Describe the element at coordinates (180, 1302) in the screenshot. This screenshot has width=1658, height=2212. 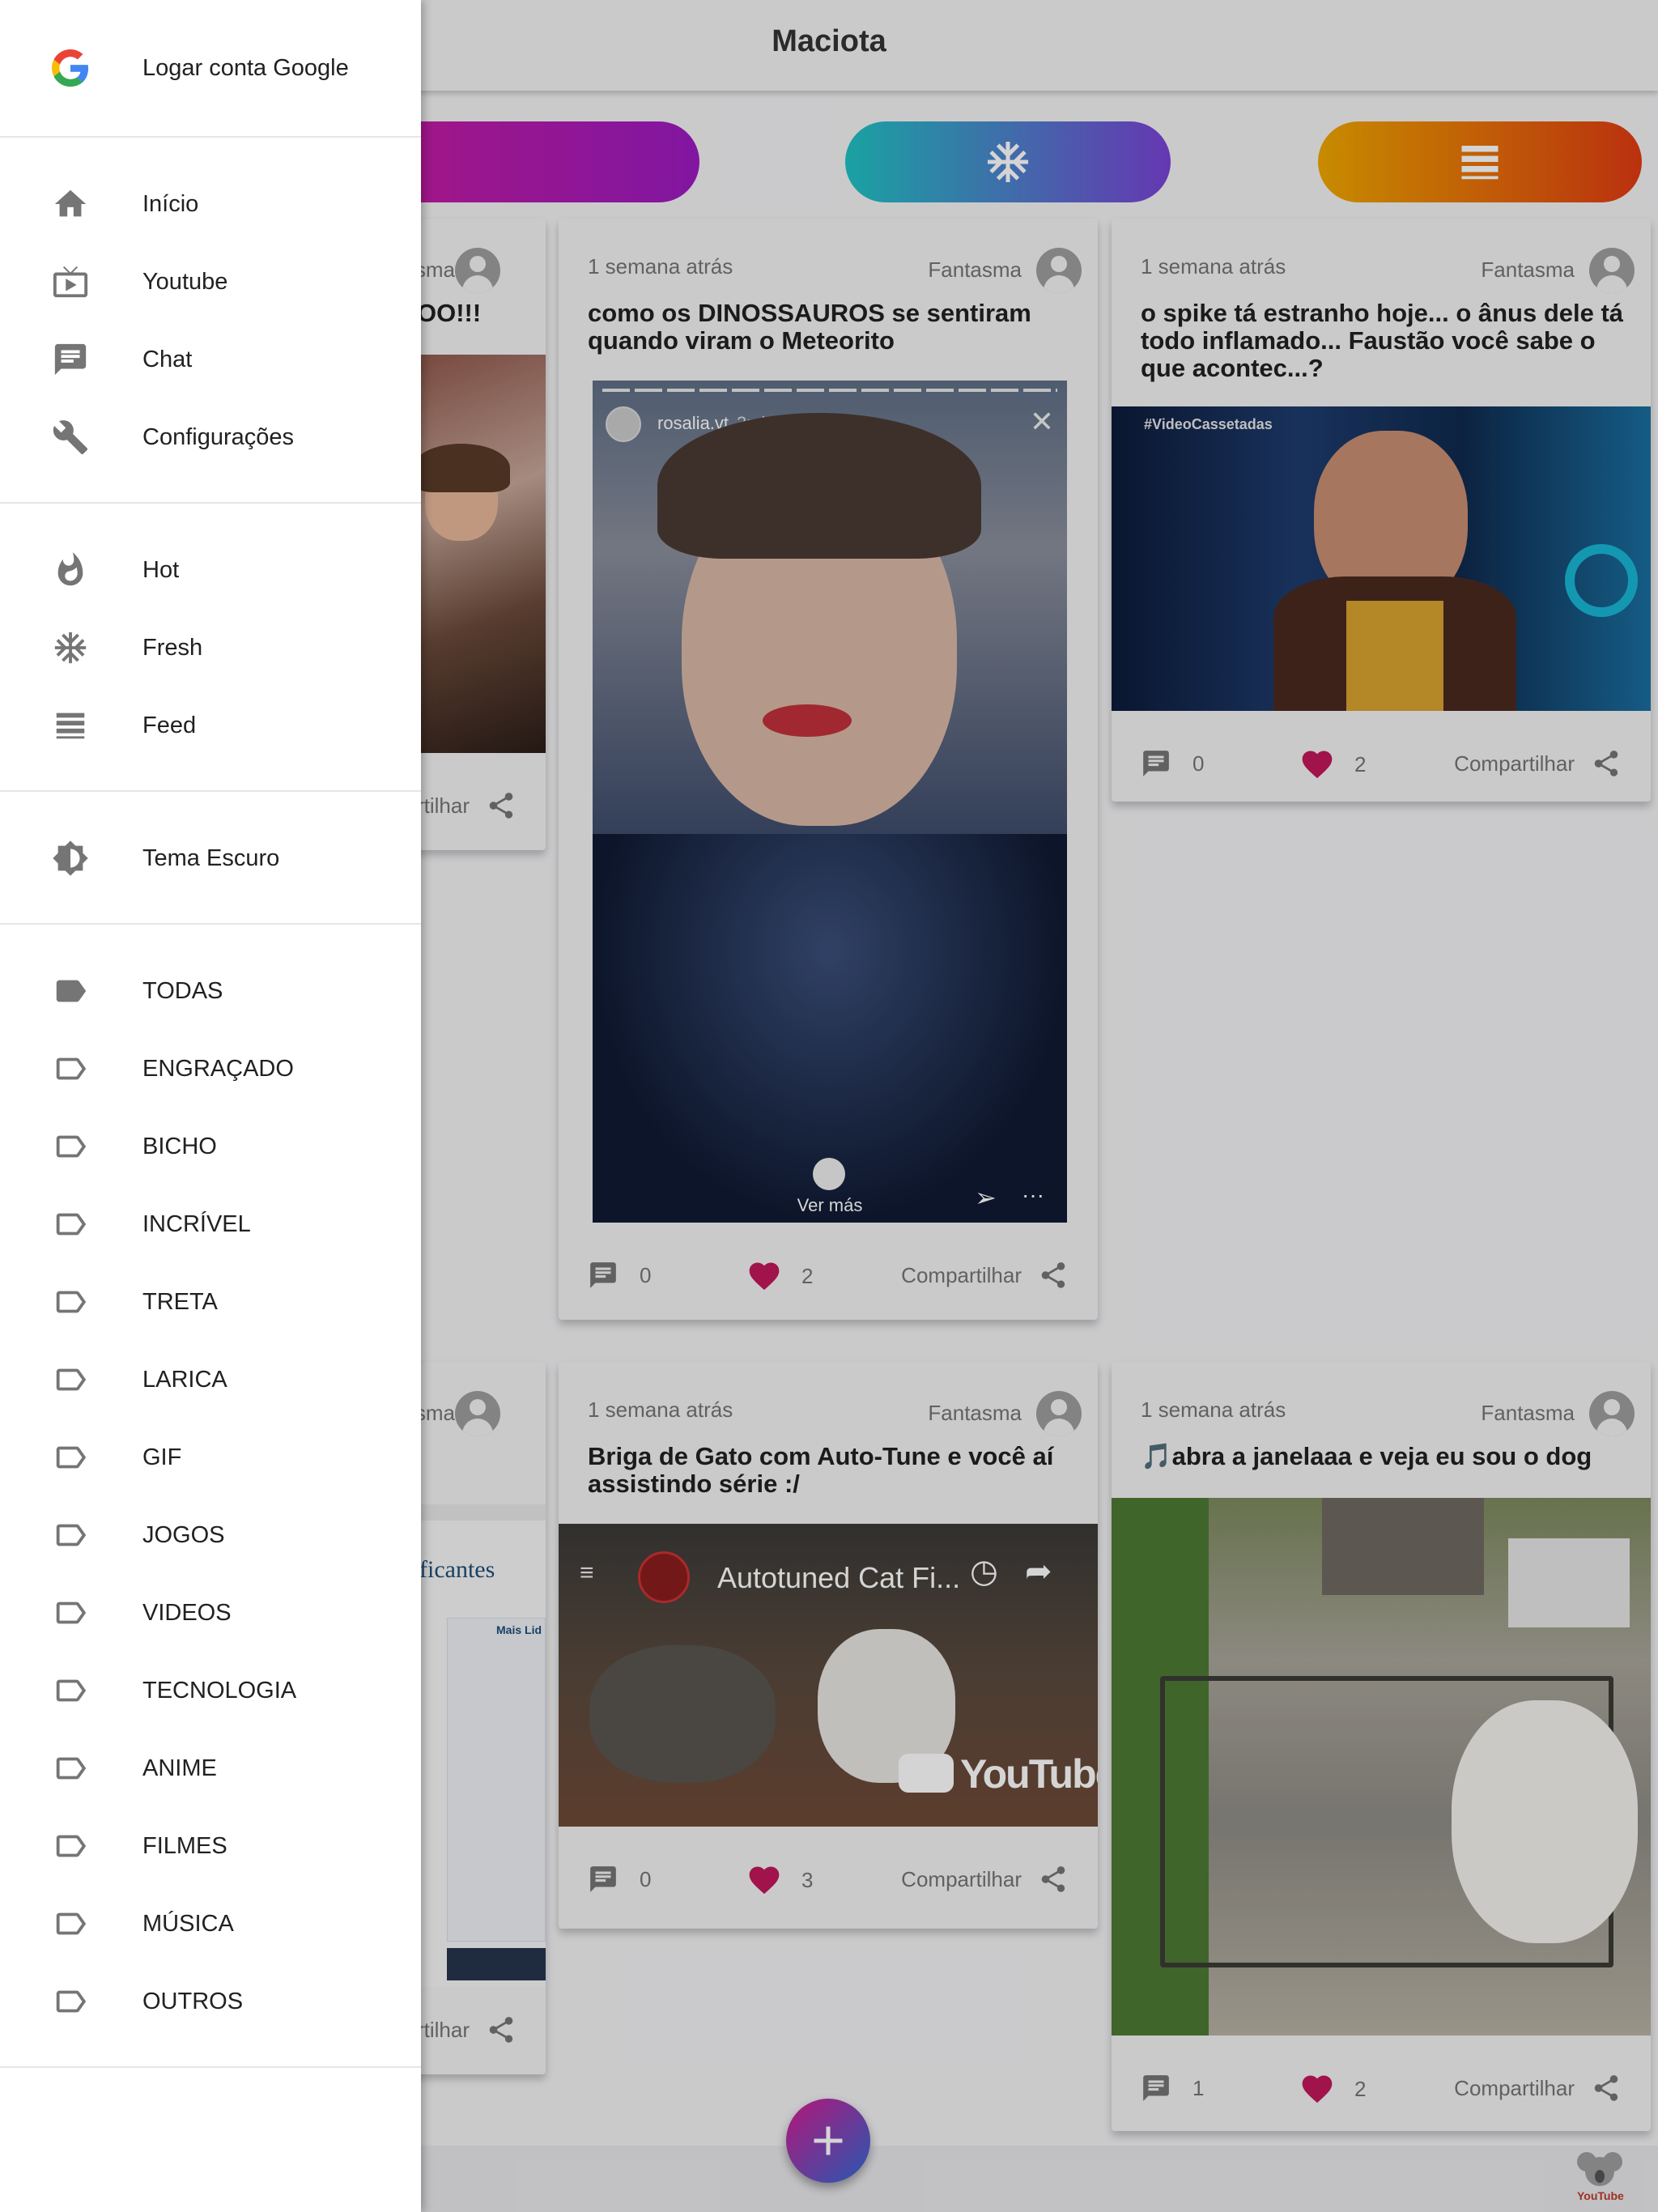
I see `category-label: TRETA` at that location.